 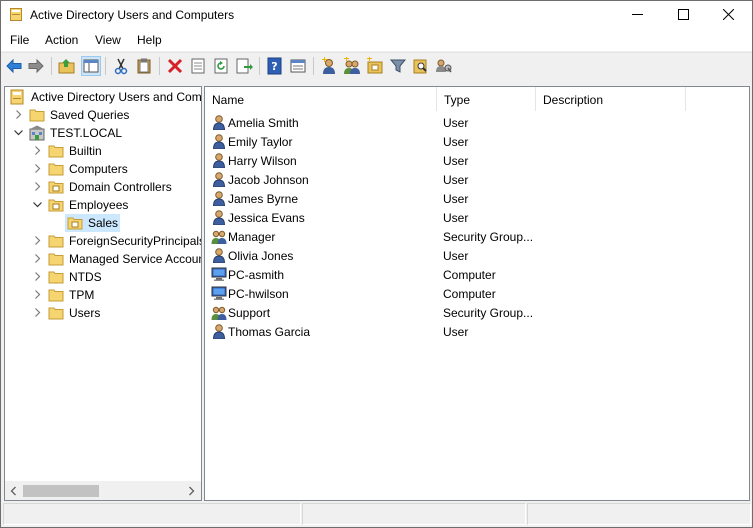 What do you see at coordinates (221, 66) in the screenshot?
I see `refresh-button` at bounding box center [221, 66].